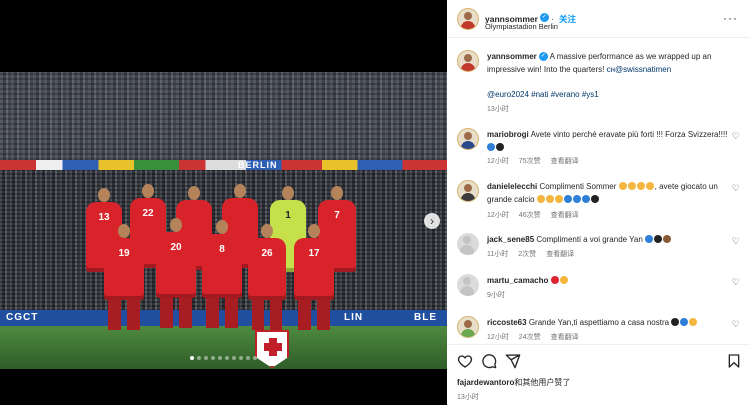 This screenshot has height=405, width=750. What do you see at coordinates (22, 317) in the screenshot?
I see `board-text-left: CGCT` at bounding box center [22, 317].